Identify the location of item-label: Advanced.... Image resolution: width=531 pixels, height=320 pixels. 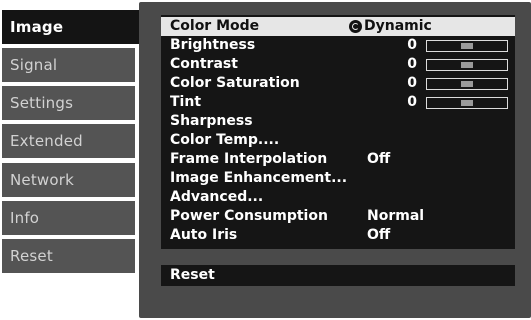
(217, 197).